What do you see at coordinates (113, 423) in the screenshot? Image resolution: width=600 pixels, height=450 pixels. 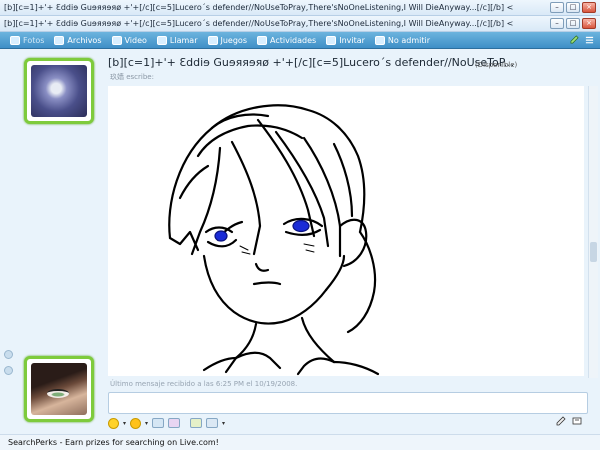 I see `emoticon-icon` at bounding box center [113, 423].